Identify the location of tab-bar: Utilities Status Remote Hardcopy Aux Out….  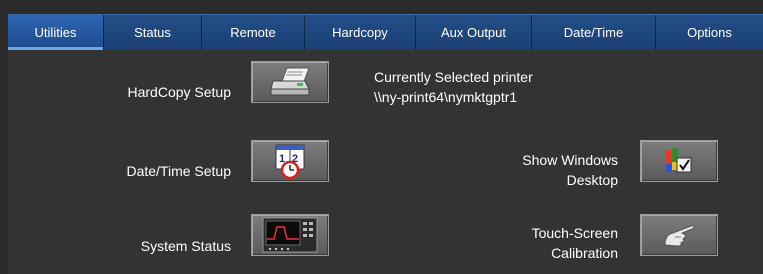
(385, 32).